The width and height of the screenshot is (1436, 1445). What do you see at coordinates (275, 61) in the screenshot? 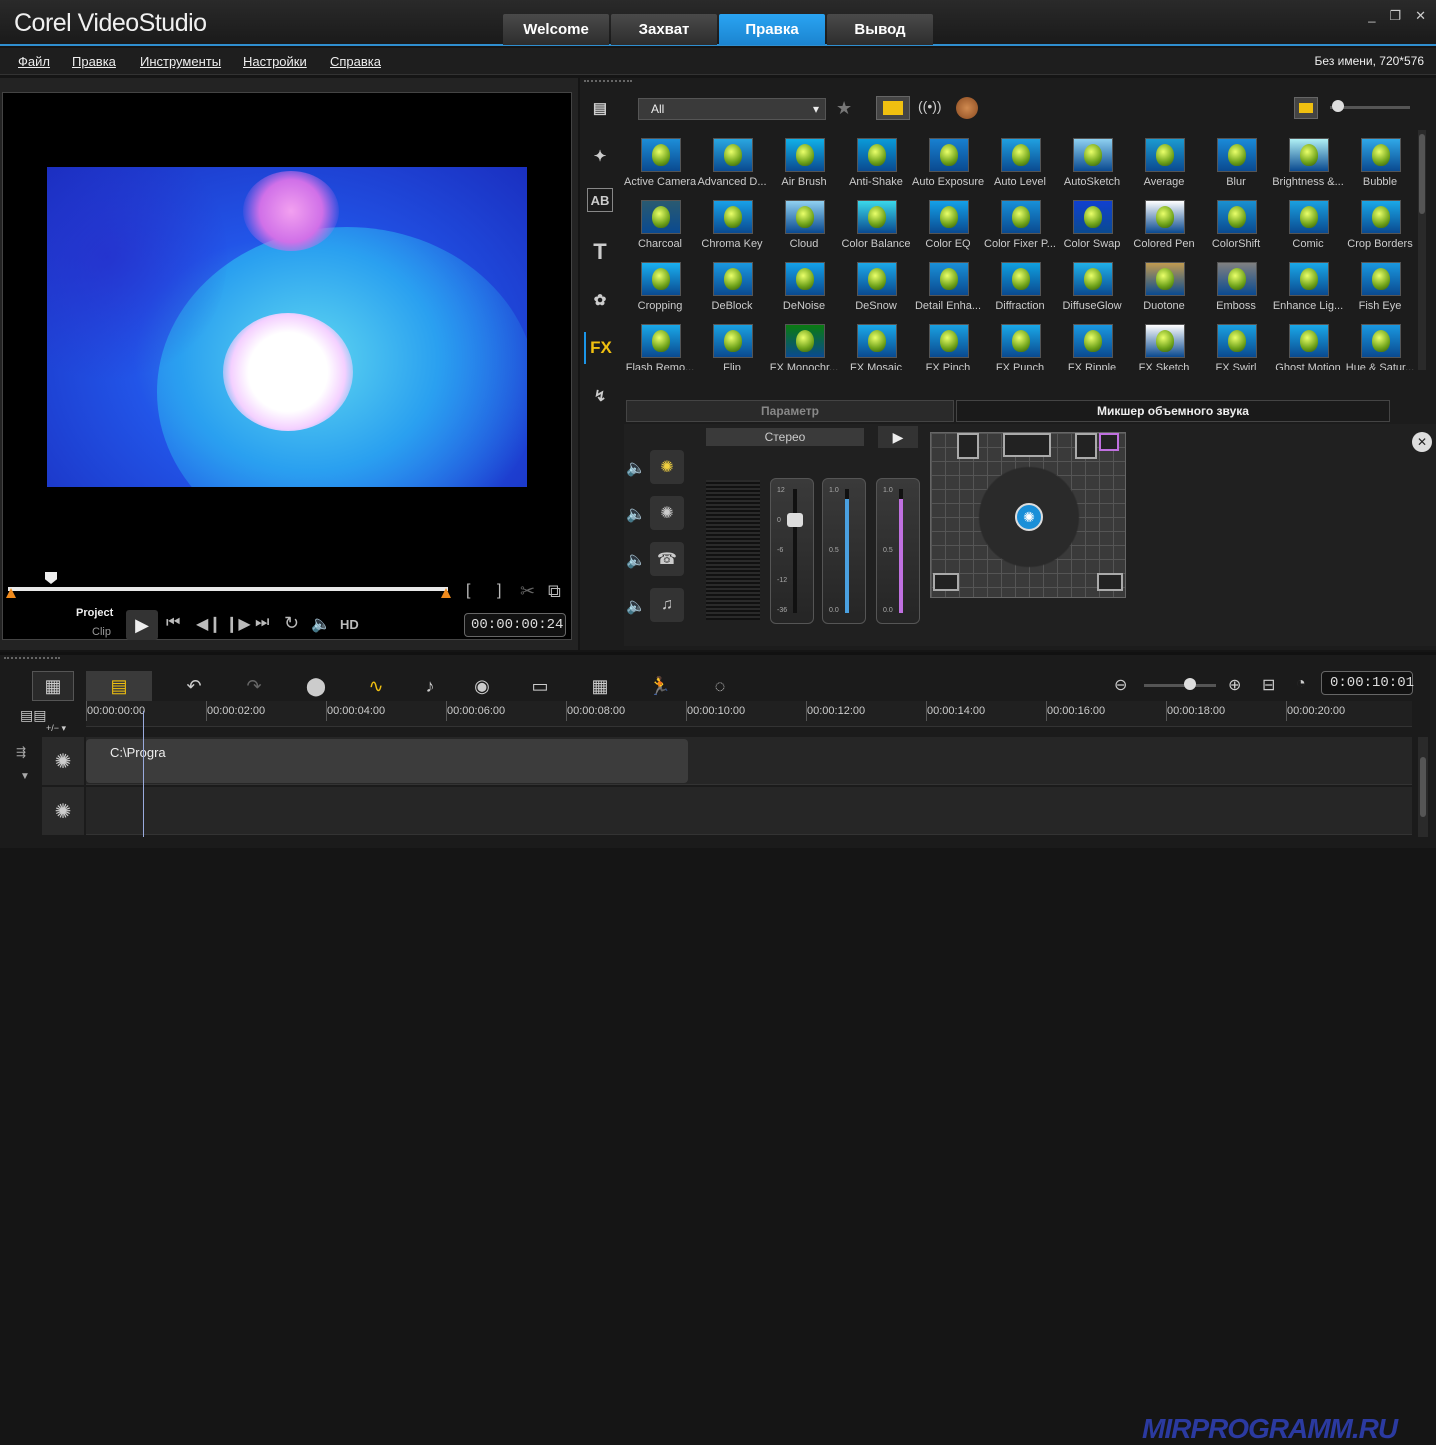
I see `menu-settings: Настройки` at bounding box center [275, 61].